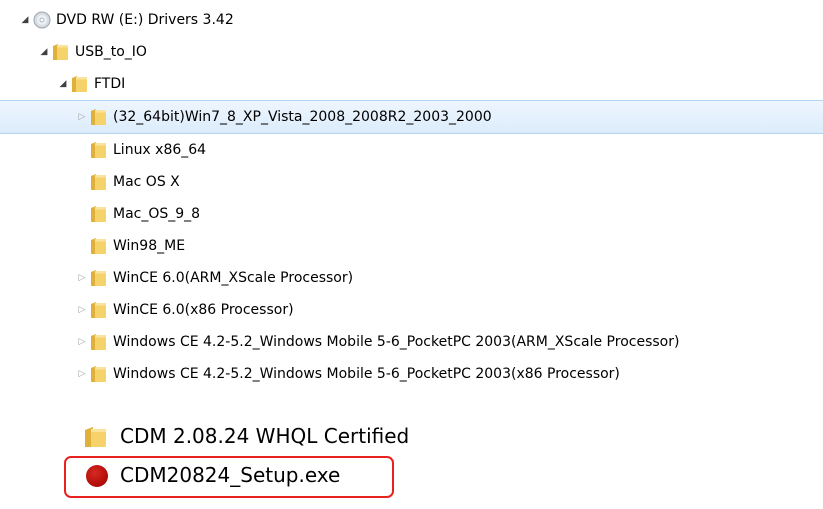 This screenshot has height=509, width=823. Describe the element at coordinates (149, 246) in the screenshot. I see `tree-item-label: Win98_ME` at that location.